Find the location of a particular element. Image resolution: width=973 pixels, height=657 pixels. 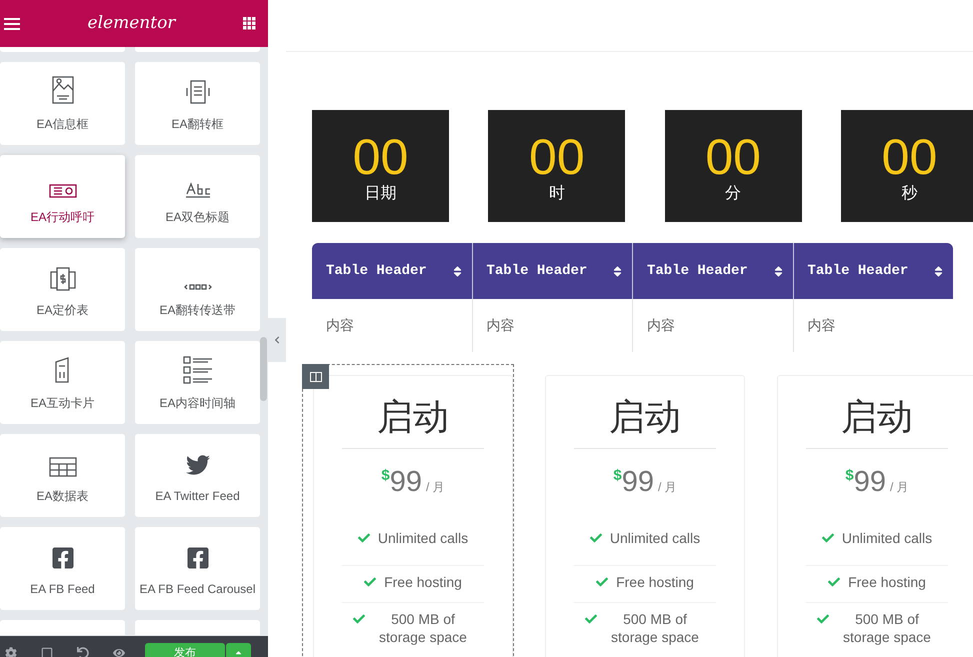

widget-card: EA FB Feed is located at coordinates (62, 568).